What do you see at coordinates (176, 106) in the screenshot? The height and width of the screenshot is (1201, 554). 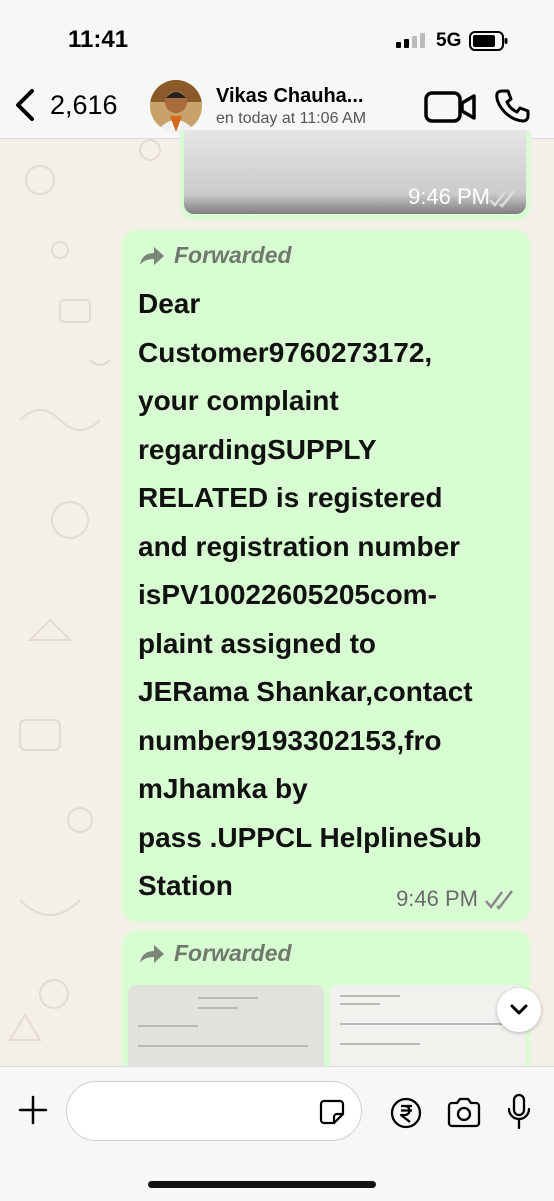 I see `contact-avatar` at bounding box center [176, 106].